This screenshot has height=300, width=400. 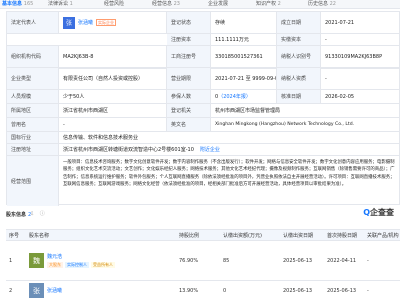 I want to click on actual-controller-badge: 实际控制人, so click(x=77, y=265).